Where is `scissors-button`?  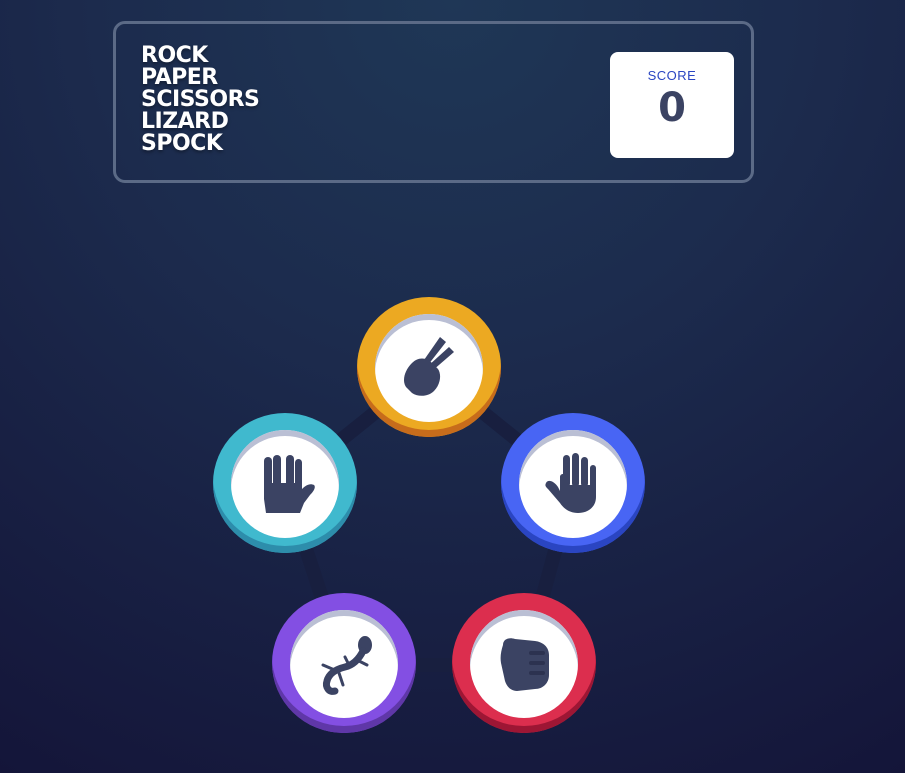
scissors-button is located at coordinates (429, 367).